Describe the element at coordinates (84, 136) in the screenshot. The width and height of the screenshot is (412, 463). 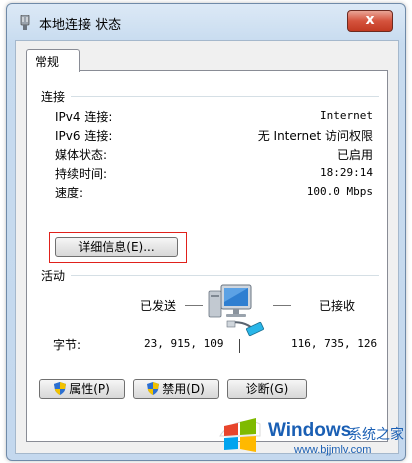
I see `ipv6-label: IPv6 连接:` at that location.